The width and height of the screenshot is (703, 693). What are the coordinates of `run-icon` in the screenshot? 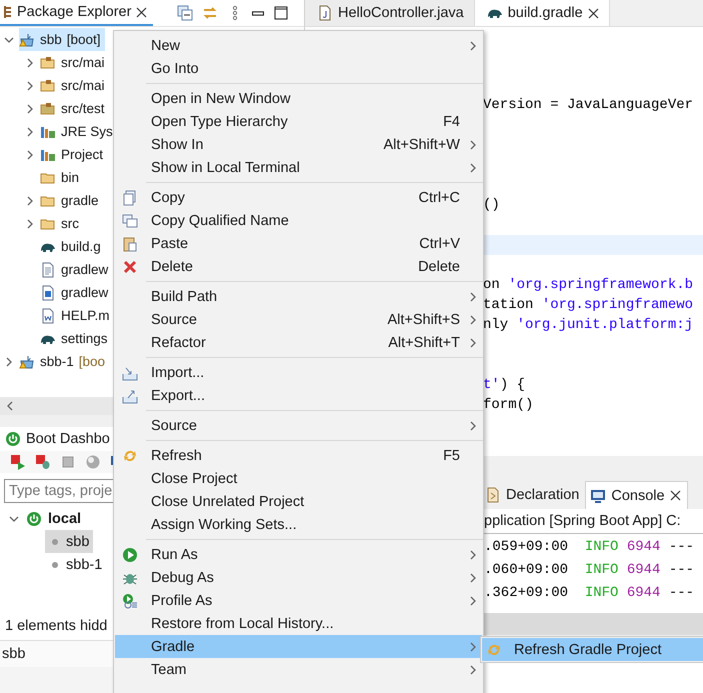 It's located at (130, 554).